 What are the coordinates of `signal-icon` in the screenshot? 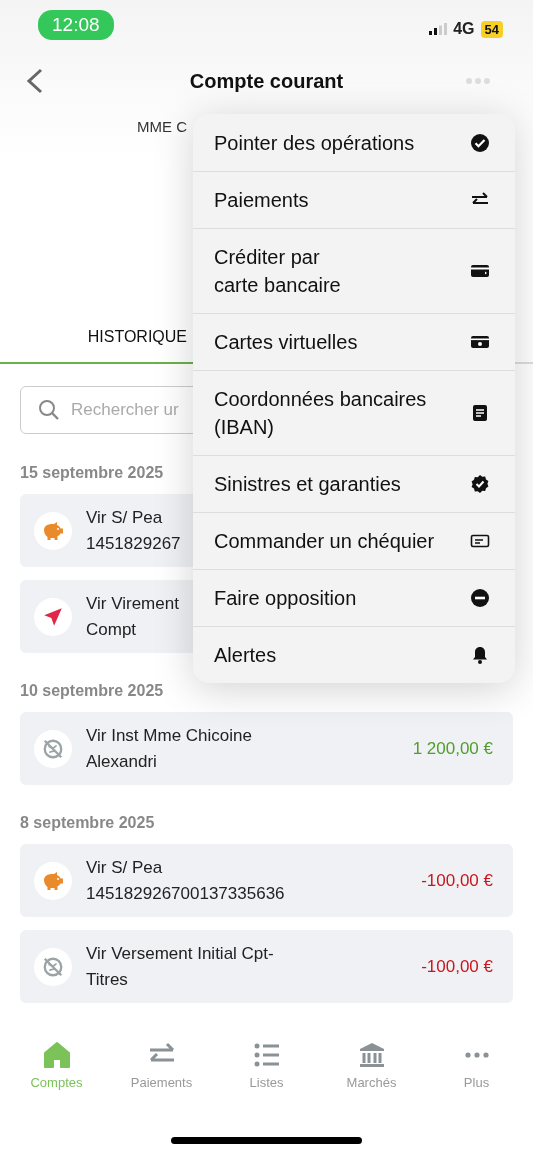 It's located at (438, 29).